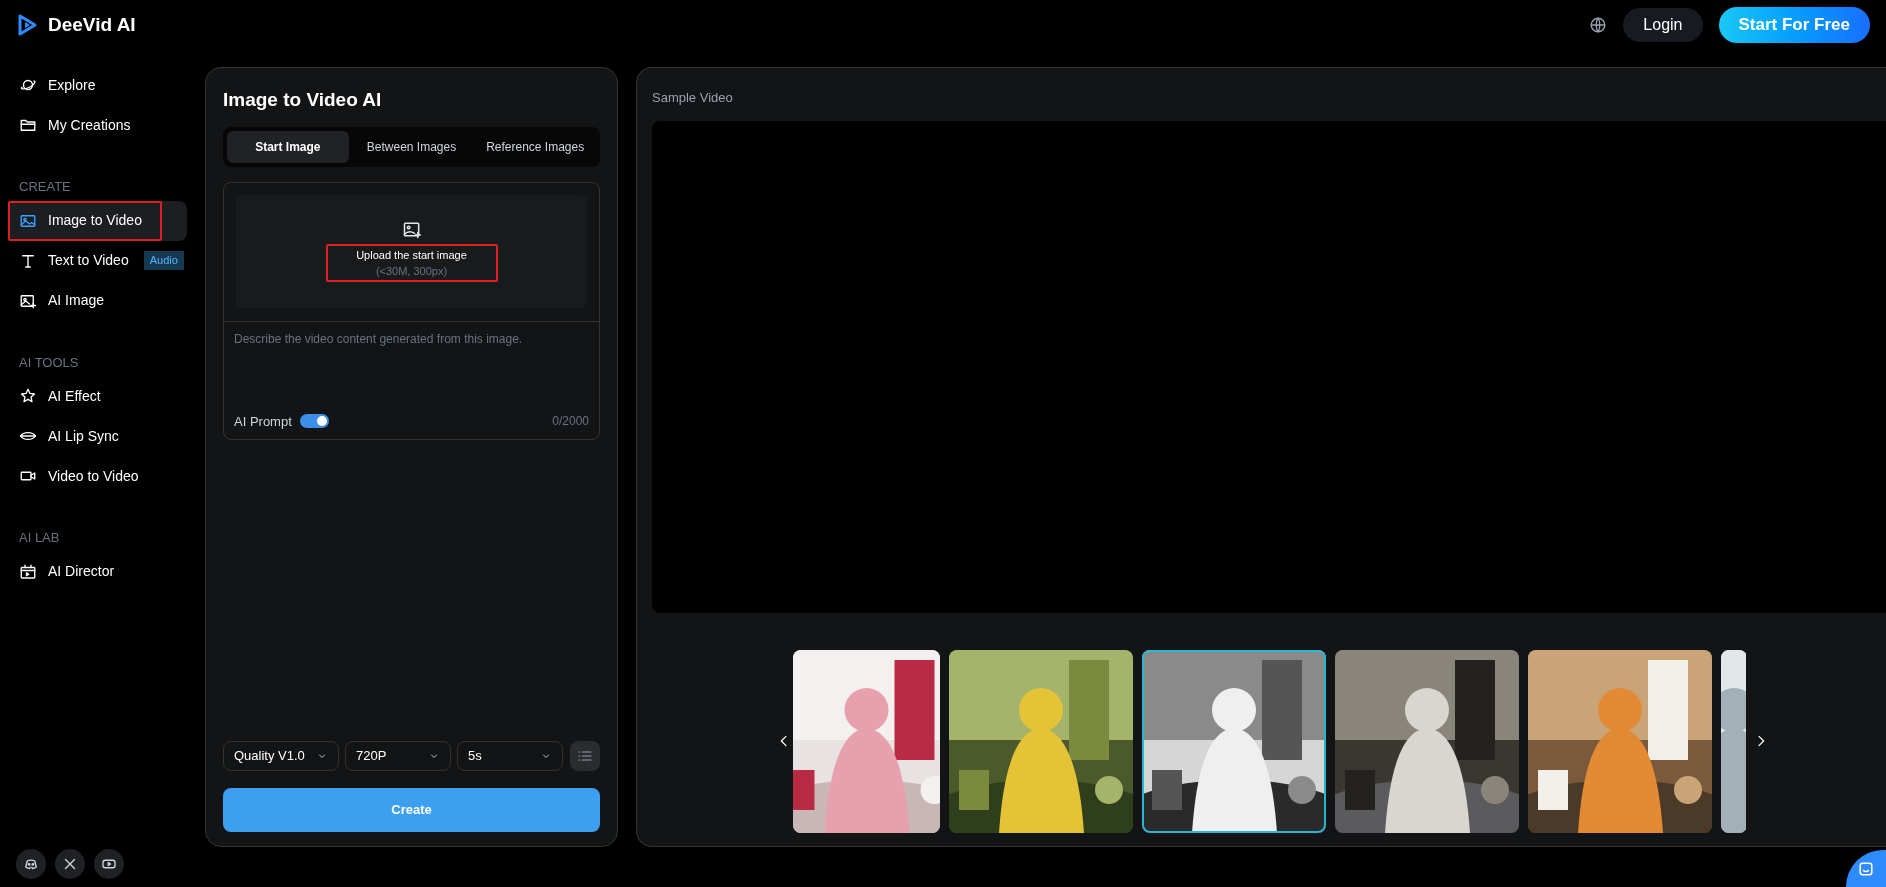  Describe the element at coordinates (288, 146) in the screenshot. I see `tab: Start Image` at that location.